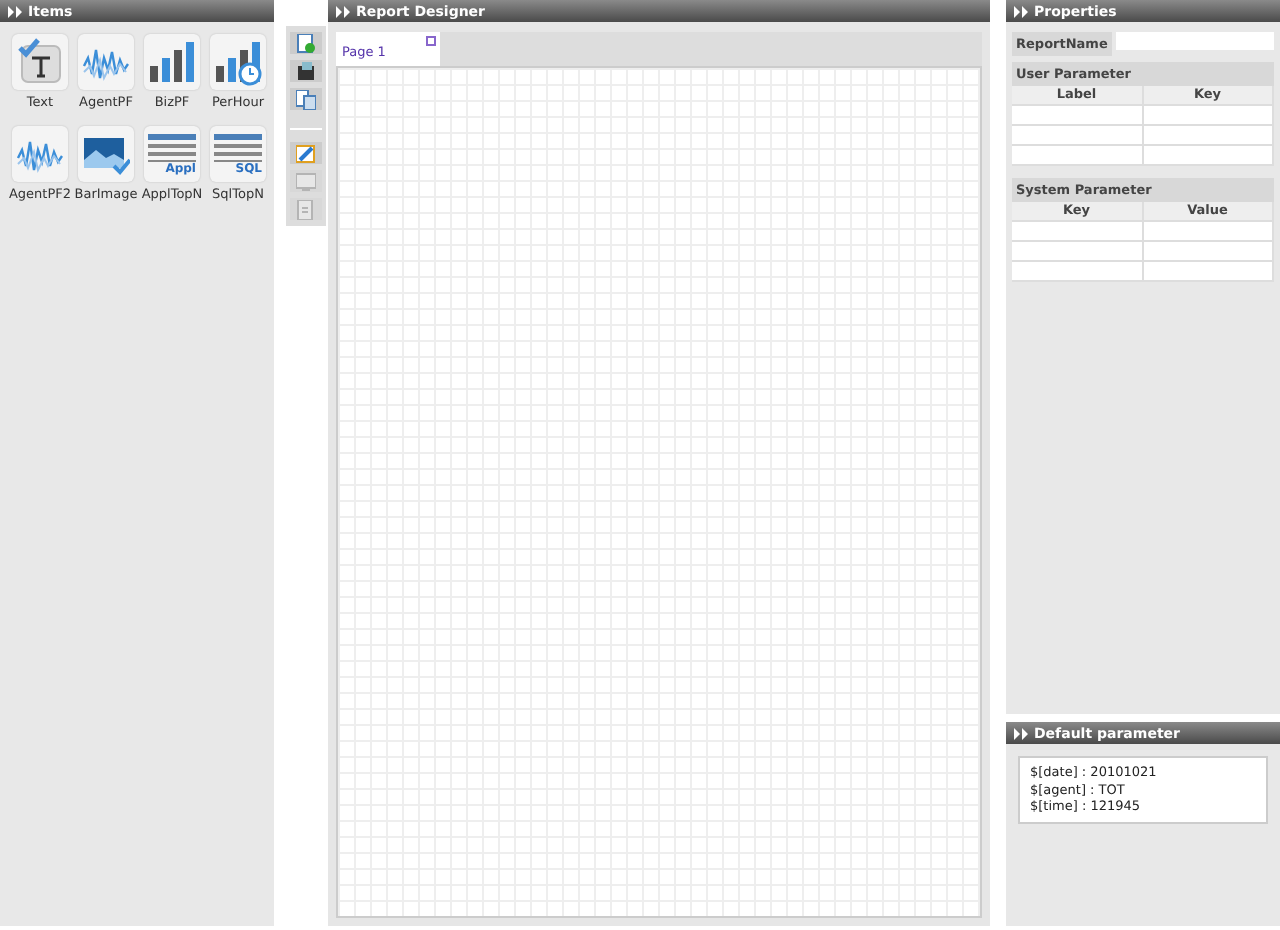  I want to click on text-icon, so click(40, 62).